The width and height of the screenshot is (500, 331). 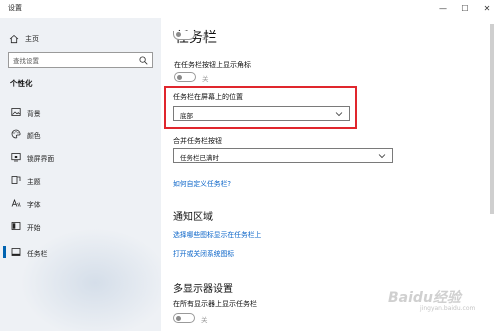 What do you see at coordinates (250, 9) in the screenshot?
I see `title-bar: 设置 — ☐ ✕` at bounding box center [250, 9].